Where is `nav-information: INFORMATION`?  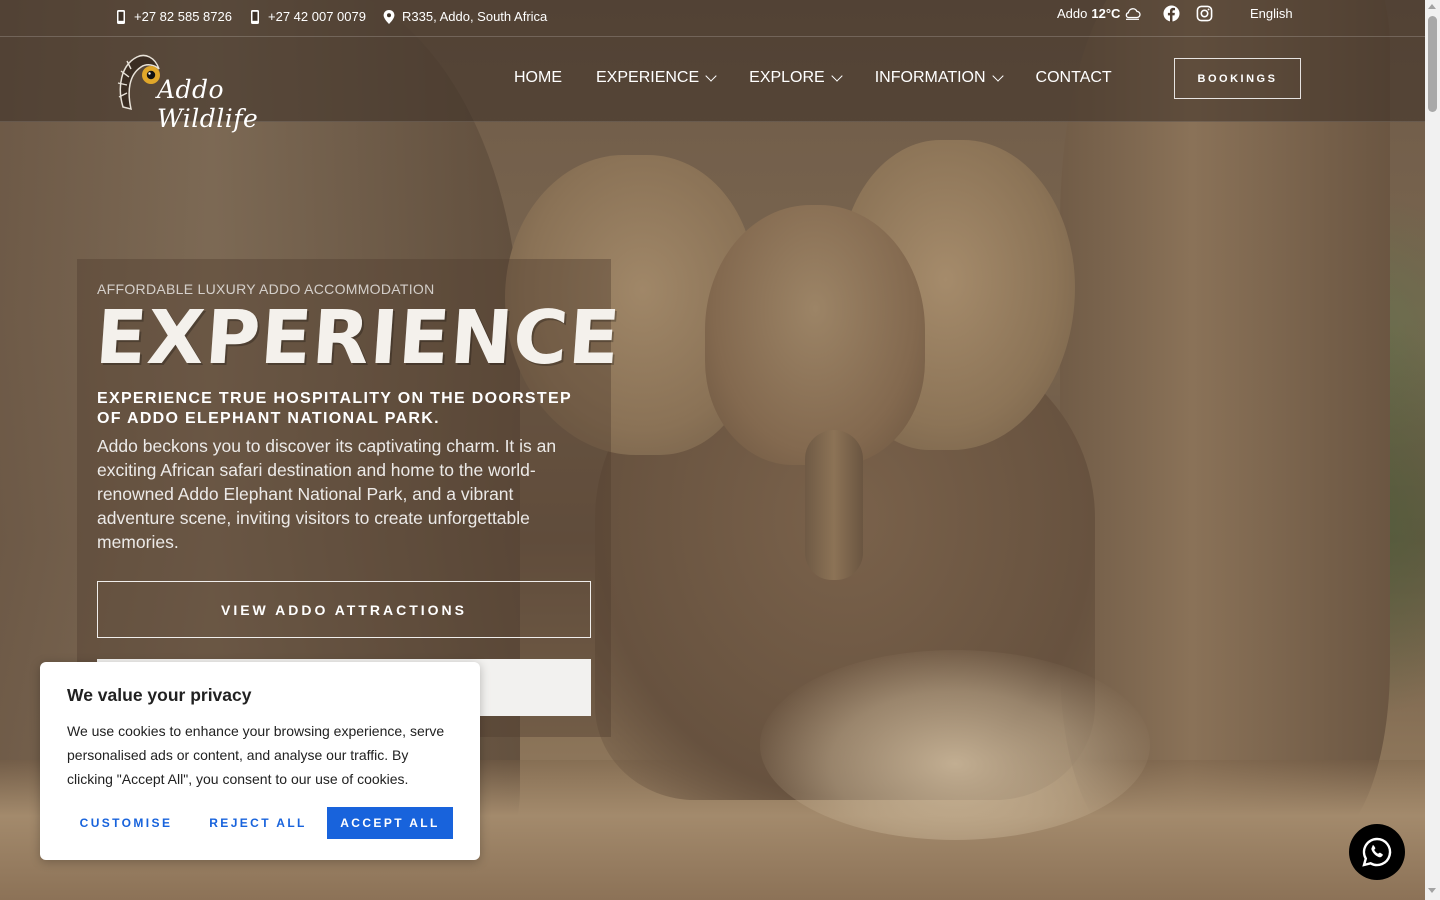 nav-information: INFORMATION is located at coordinates (939, 78).